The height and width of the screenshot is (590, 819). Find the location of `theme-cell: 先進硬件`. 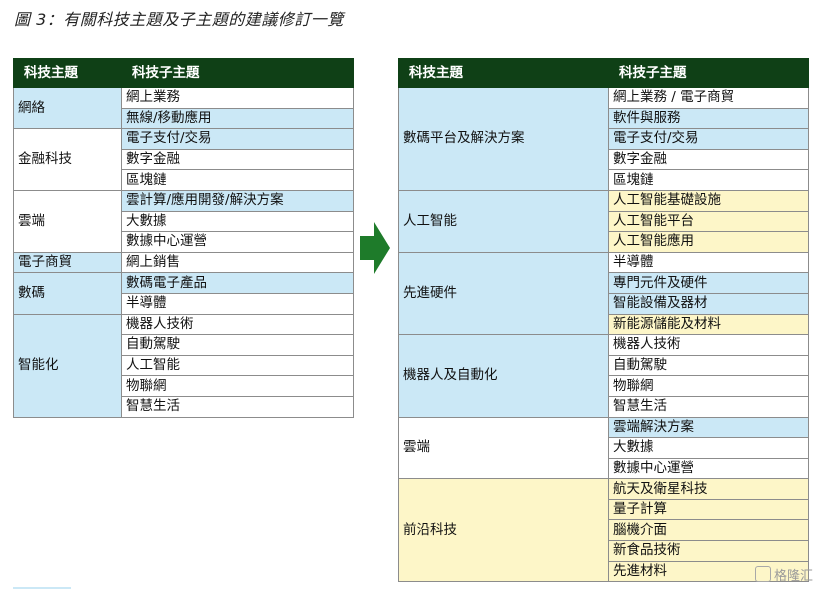

theme-cell: 先進硬件 is located at coordinates (503, 293).